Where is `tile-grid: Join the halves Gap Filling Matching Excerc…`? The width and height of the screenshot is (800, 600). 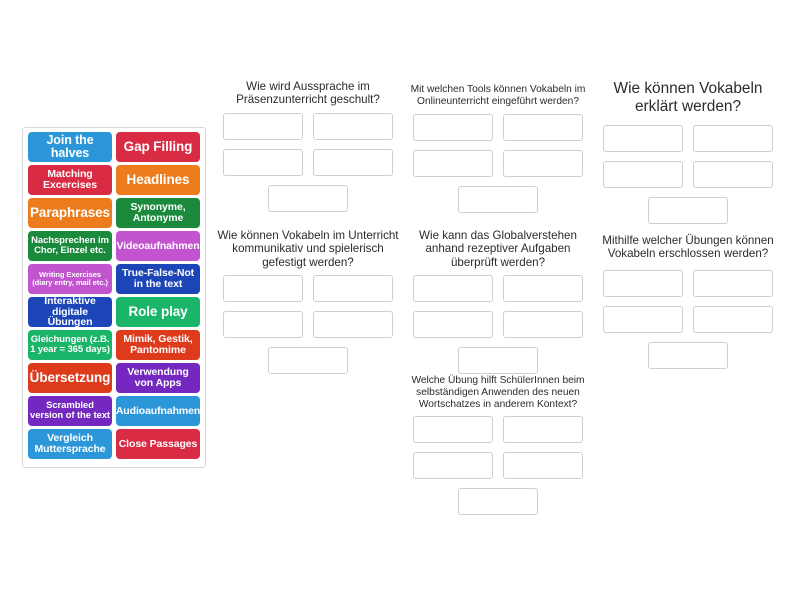
tile-grid: Join the halves Gap Filling Matching Excerc… is located at coordinates (114, 295).